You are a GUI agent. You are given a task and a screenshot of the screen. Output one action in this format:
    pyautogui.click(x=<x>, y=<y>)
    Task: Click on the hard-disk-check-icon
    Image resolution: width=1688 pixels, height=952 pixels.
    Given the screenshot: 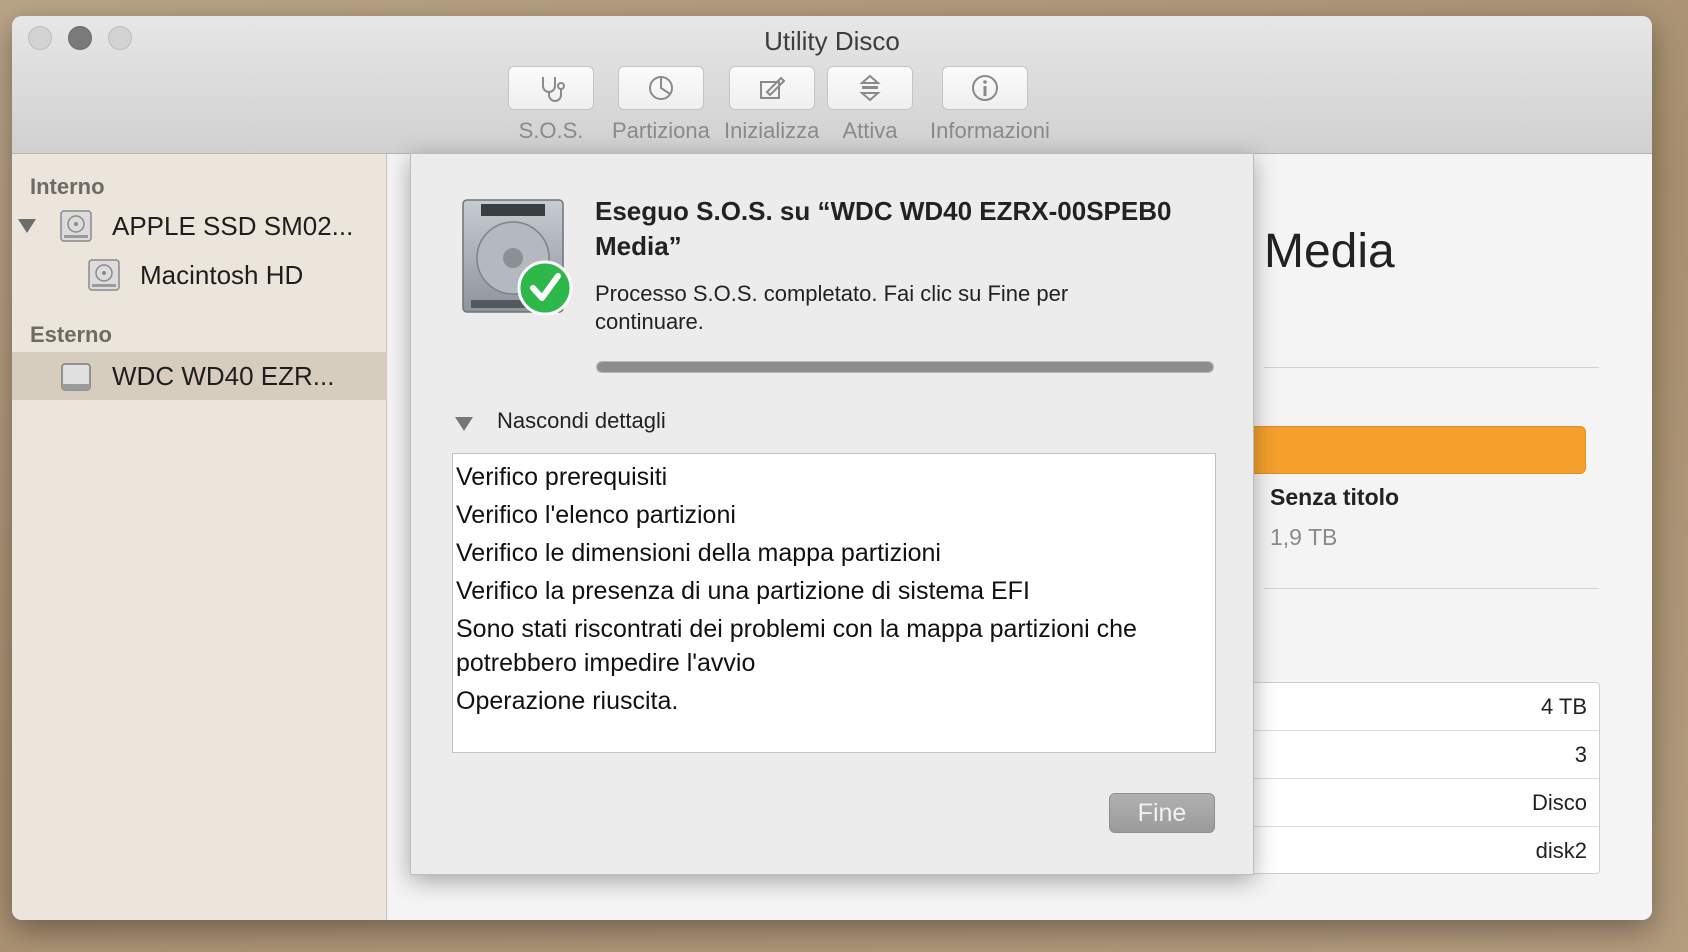 What is the action you would take?
    pyautogui.click(x=517, y=257)
    